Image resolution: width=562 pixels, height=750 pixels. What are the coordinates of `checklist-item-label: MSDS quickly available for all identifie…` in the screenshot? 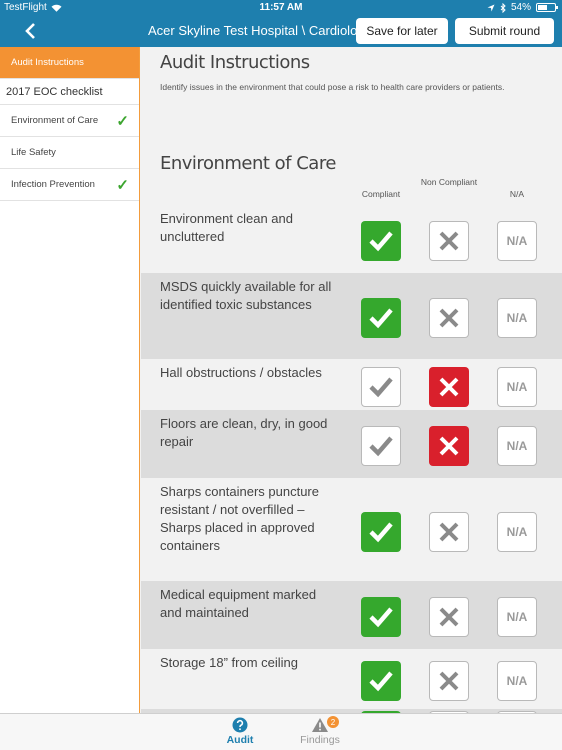 It's located at (246, 295).